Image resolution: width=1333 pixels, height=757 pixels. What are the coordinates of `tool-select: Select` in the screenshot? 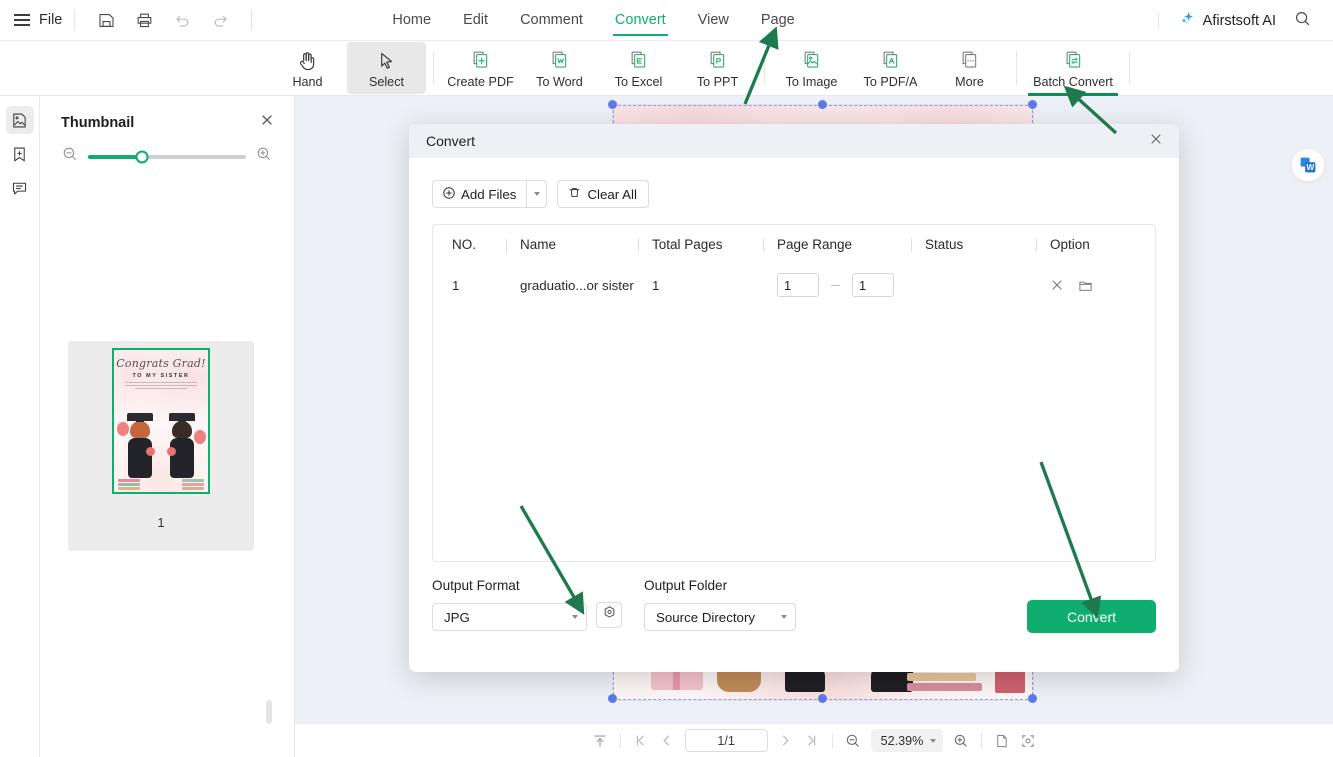 It's located at (386, 68).